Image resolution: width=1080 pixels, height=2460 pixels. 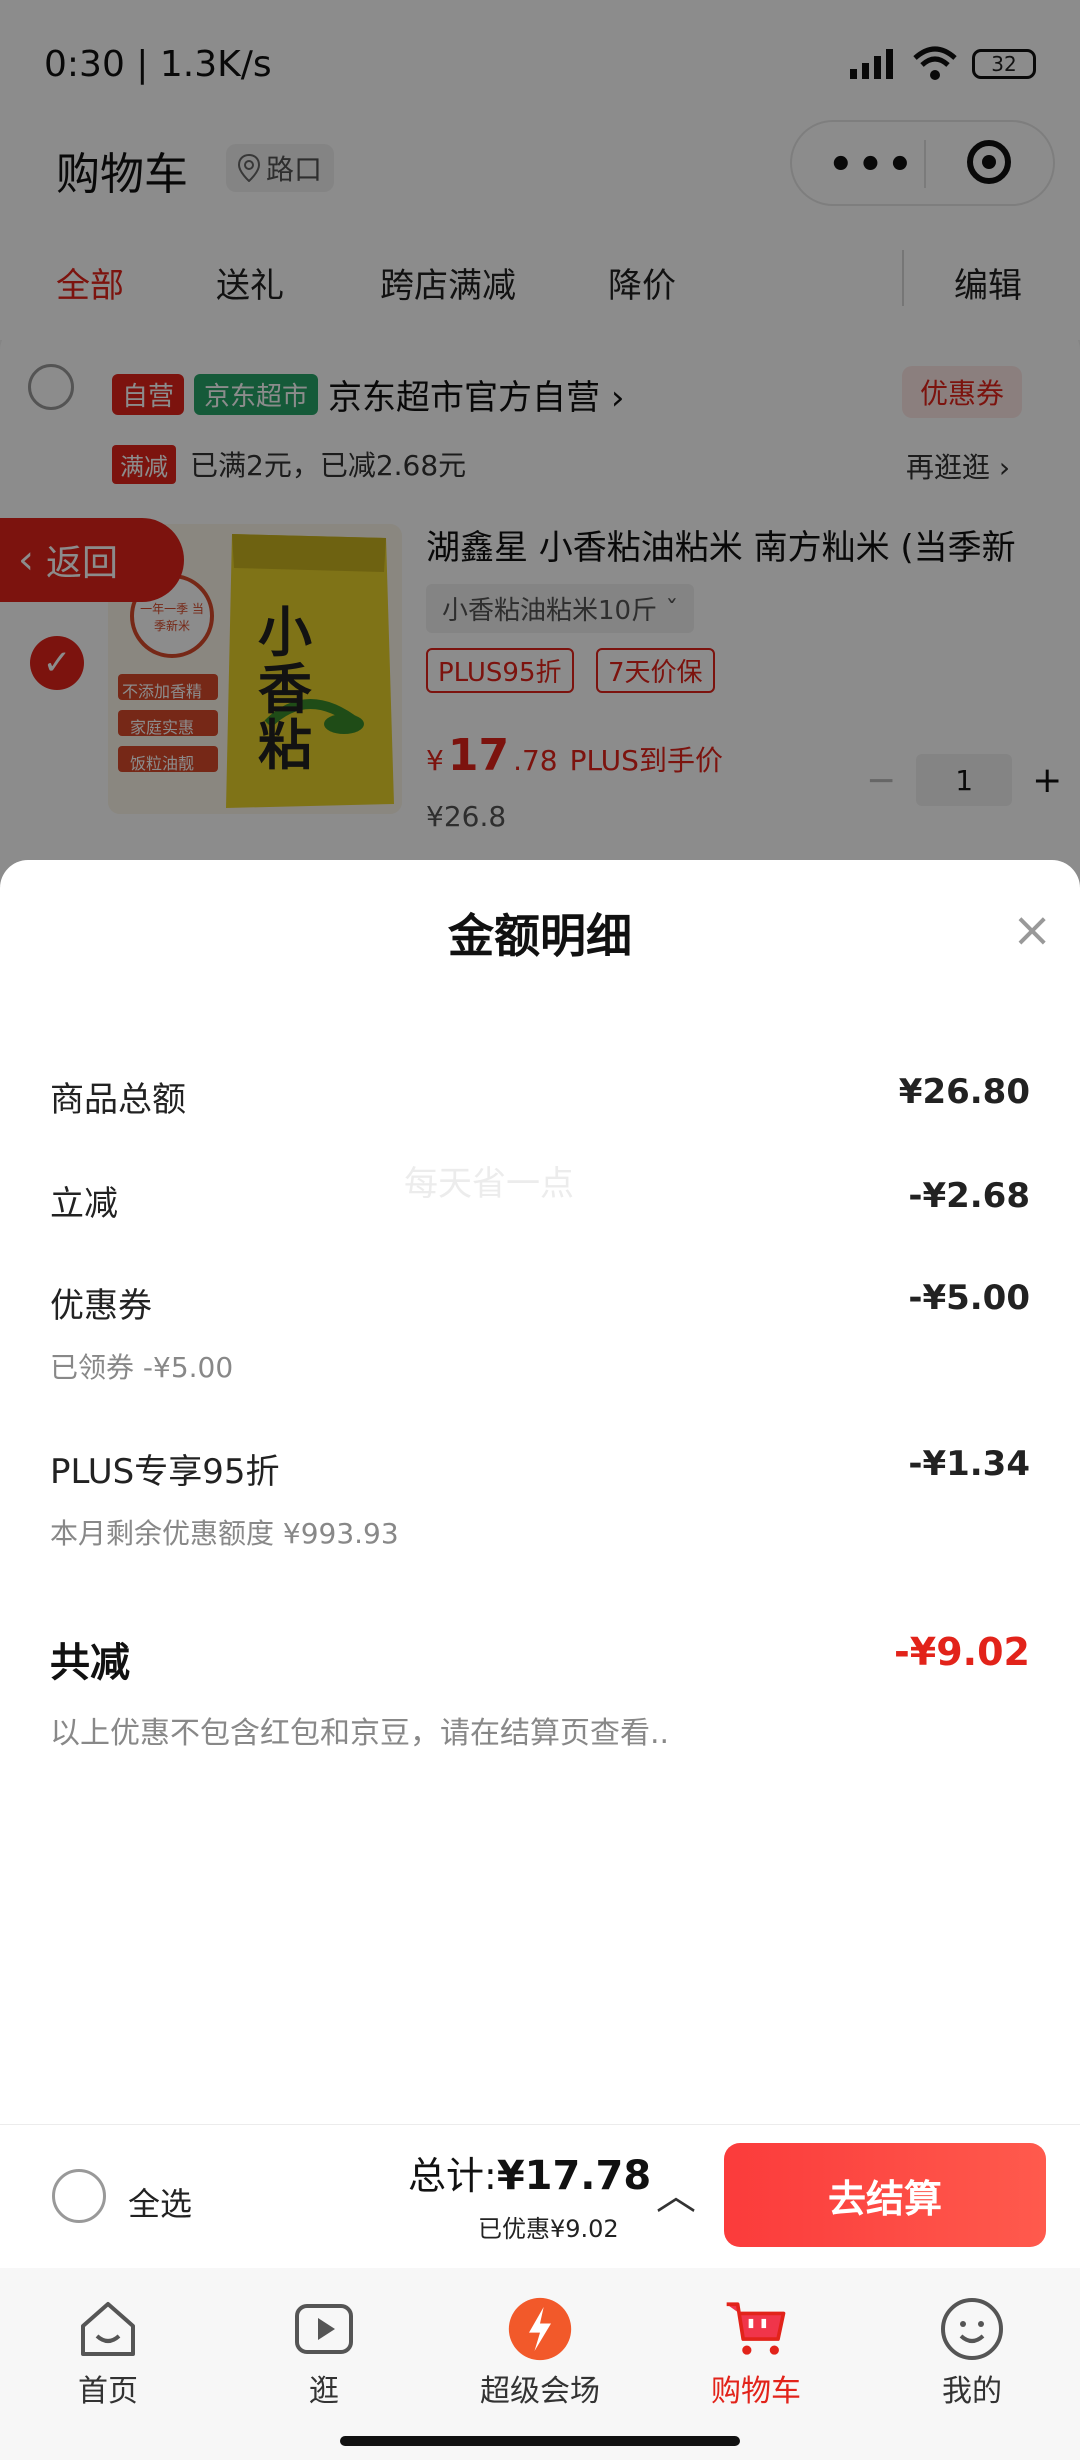 What do you see at coordinates (972, 2329) in the screenshot?
I see `profile-icon` at bounding box center [972, 2329].